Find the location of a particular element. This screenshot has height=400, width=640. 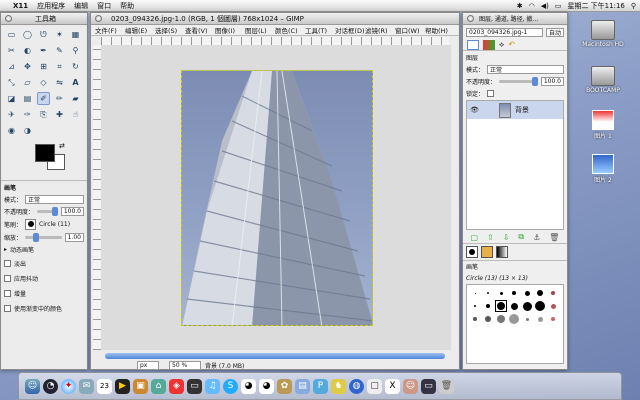

layer-mode-select: 正常 is located at coordinates (525, 69).